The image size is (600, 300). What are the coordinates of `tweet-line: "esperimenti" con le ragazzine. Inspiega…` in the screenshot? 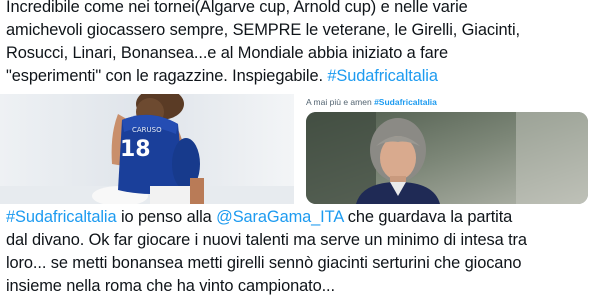 It's located at (301, 76).